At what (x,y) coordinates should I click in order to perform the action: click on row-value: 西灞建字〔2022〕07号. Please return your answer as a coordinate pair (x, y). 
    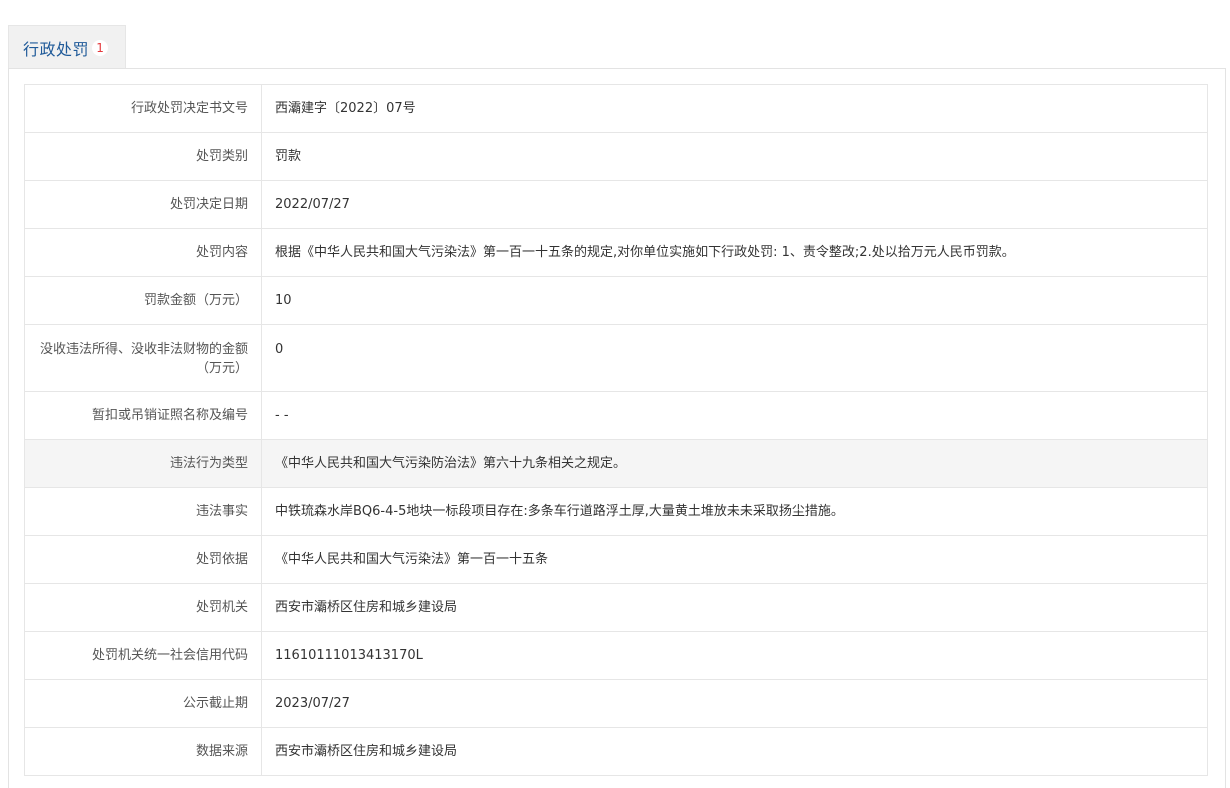
    Looking at the image, I should click on (734, 108).